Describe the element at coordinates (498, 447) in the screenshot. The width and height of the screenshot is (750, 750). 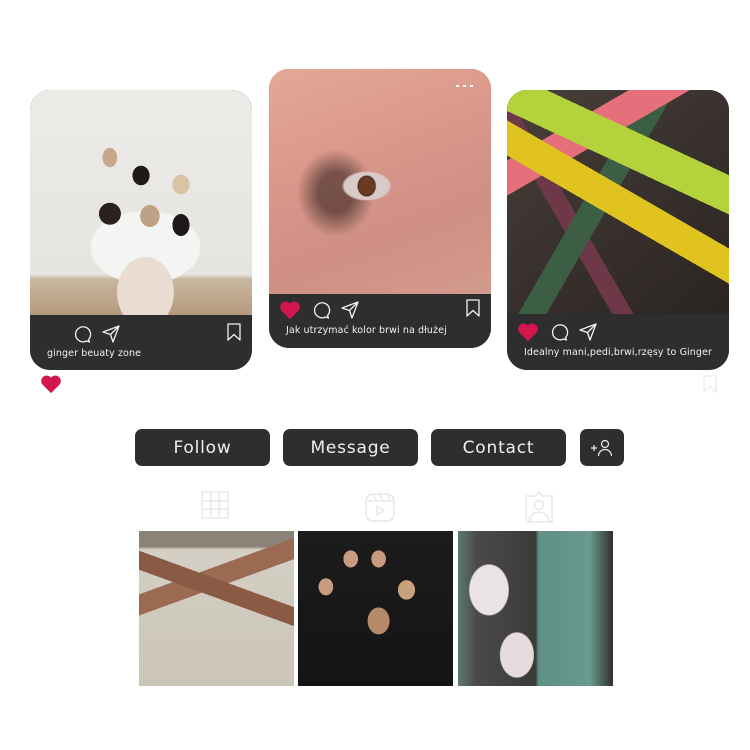
I see `contact-button: Contact` at that location.